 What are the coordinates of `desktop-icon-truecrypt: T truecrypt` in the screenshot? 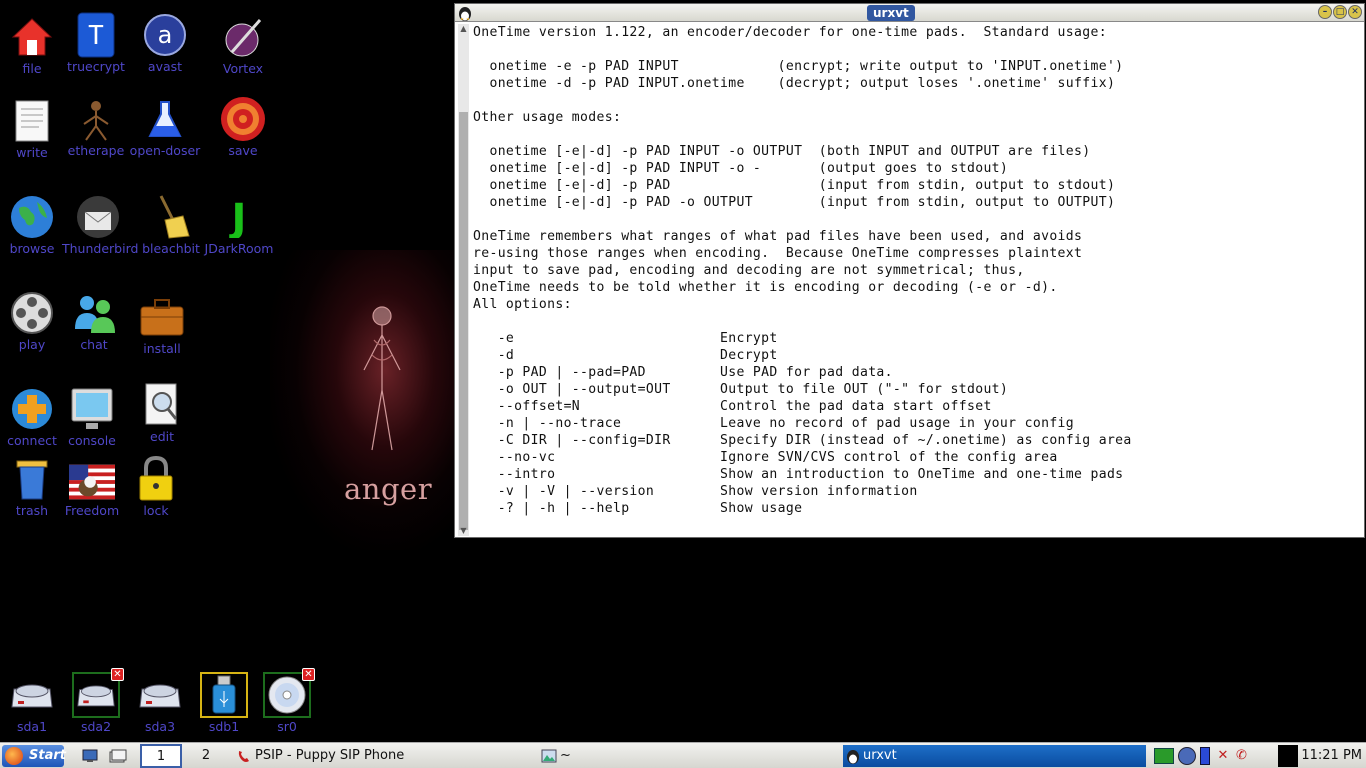 It's located at (96, 43).